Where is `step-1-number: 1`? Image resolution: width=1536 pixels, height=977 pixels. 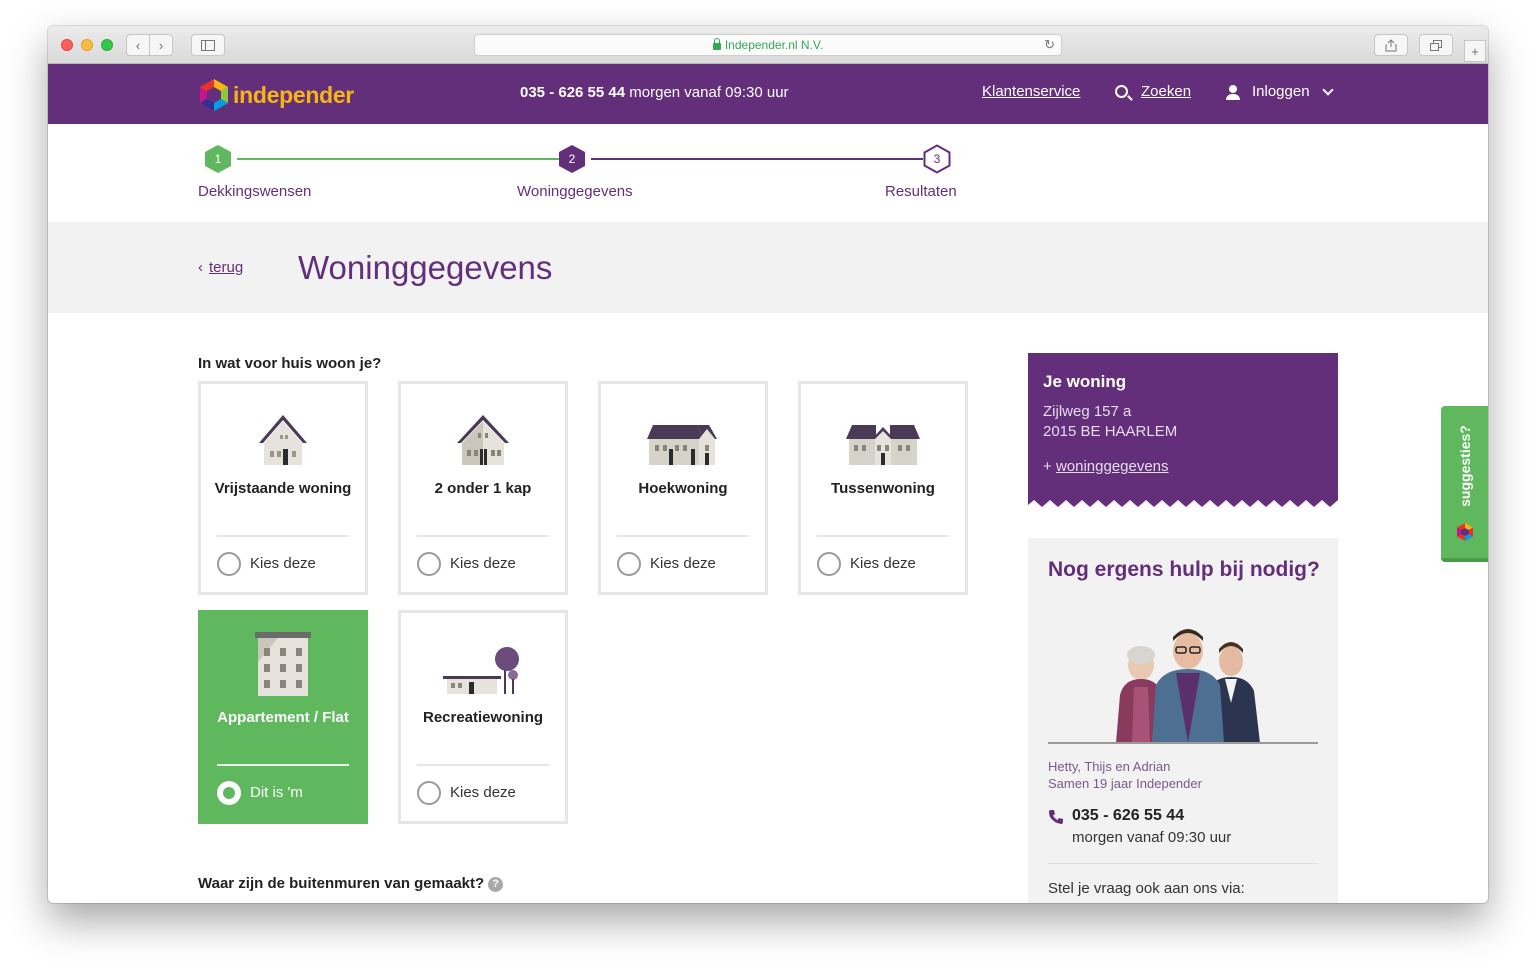
step-1-number: 1 is located at coordinates (218, 159).